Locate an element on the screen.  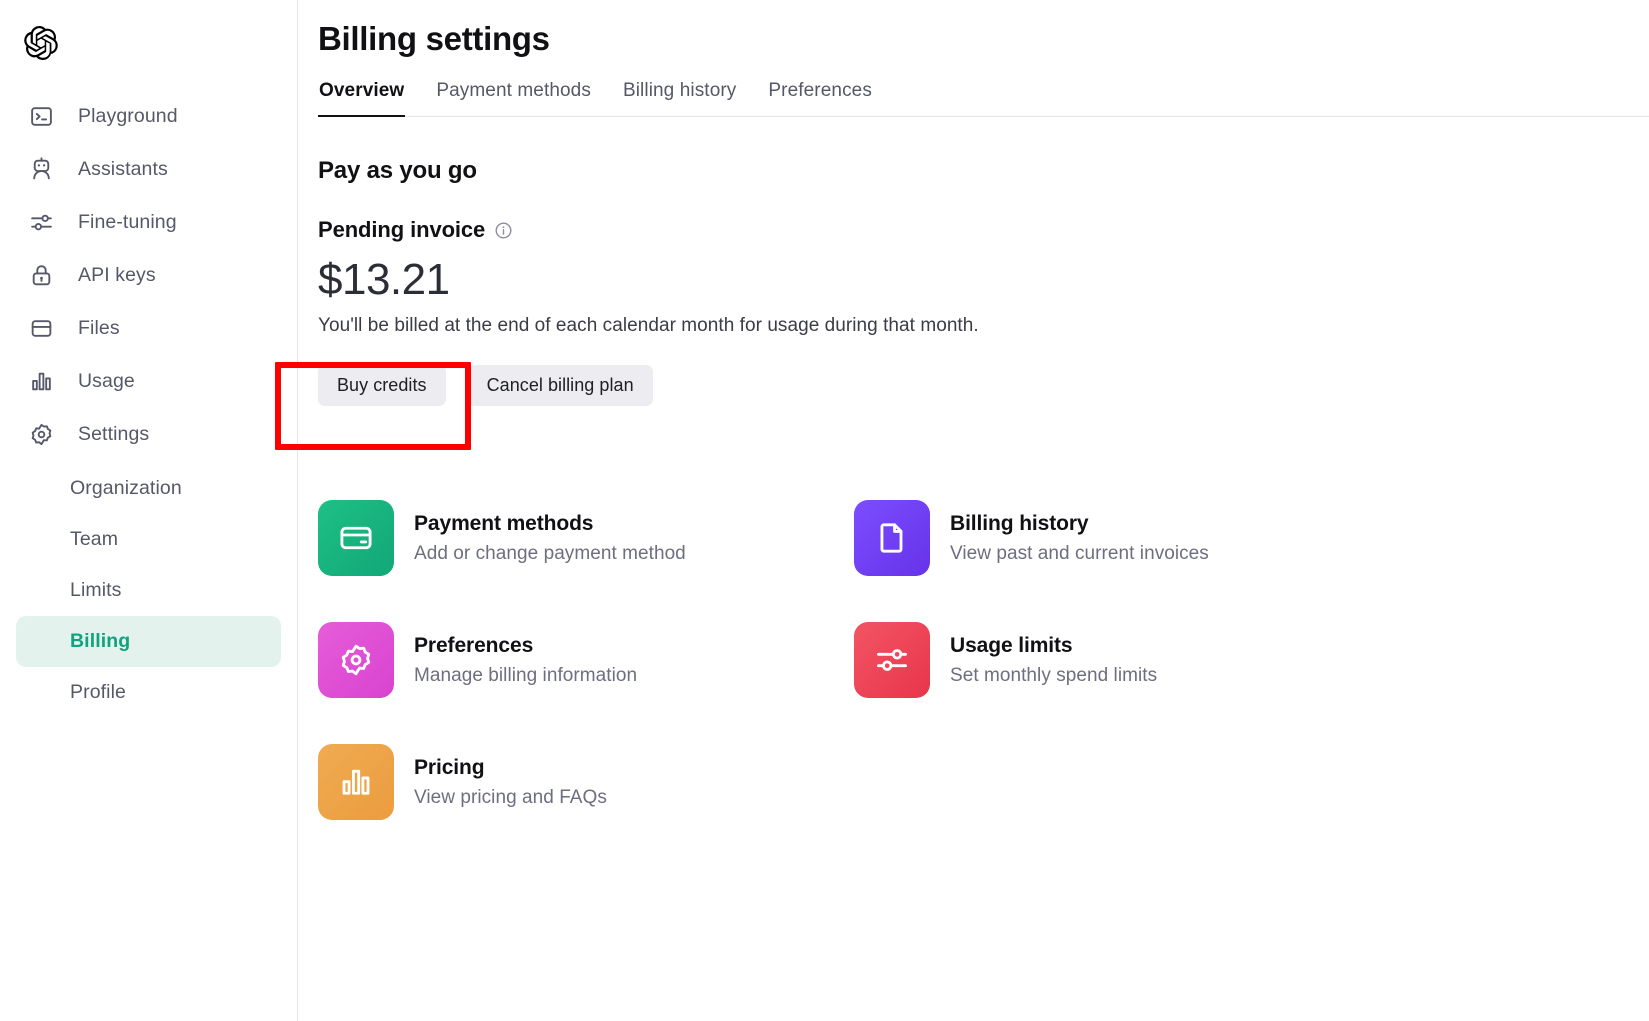
sidebar-item-label: Files is located at coordinates (99, 328).